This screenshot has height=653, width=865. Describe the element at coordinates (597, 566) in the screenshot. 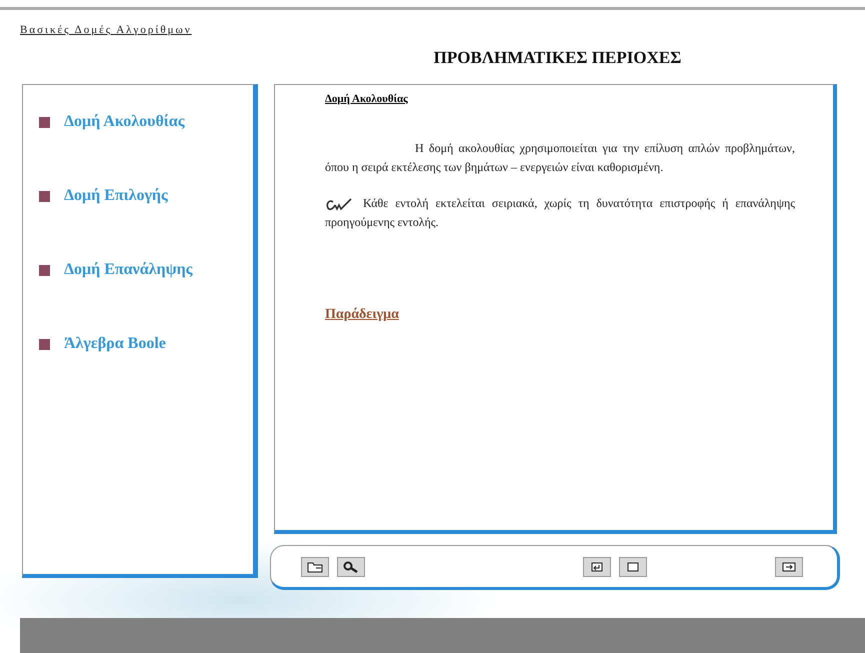

I see `back-button` at that location.